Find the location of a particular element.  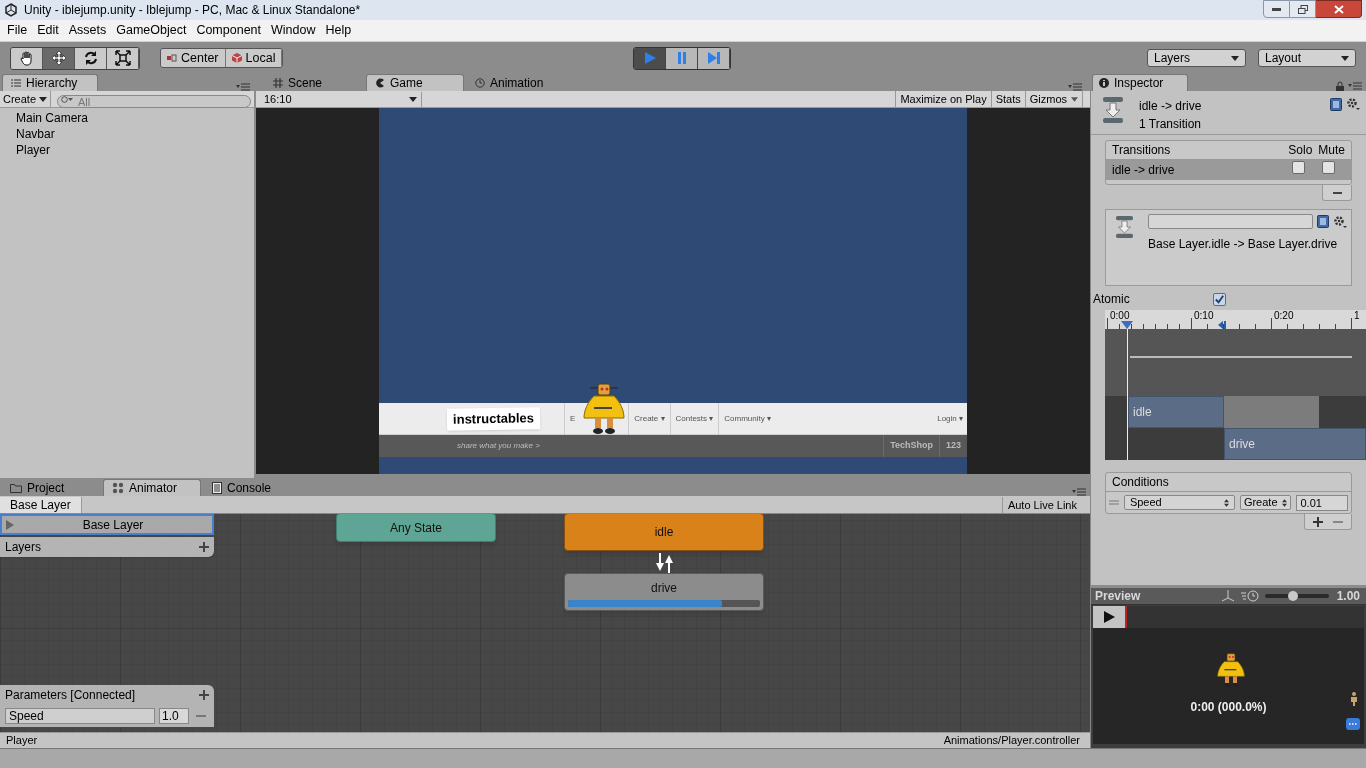

step-button is located at coordinates (714, 58).